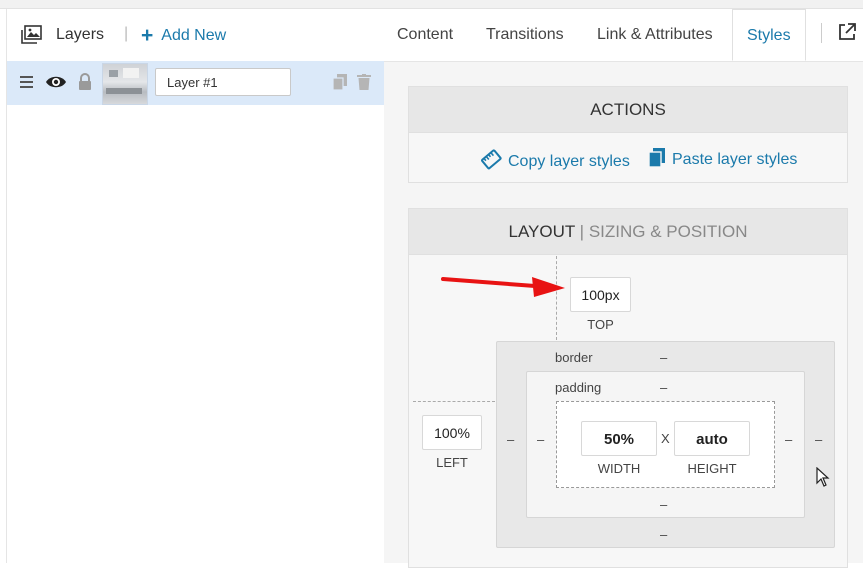  I want to click on left-guide-line, so click(454, 401).